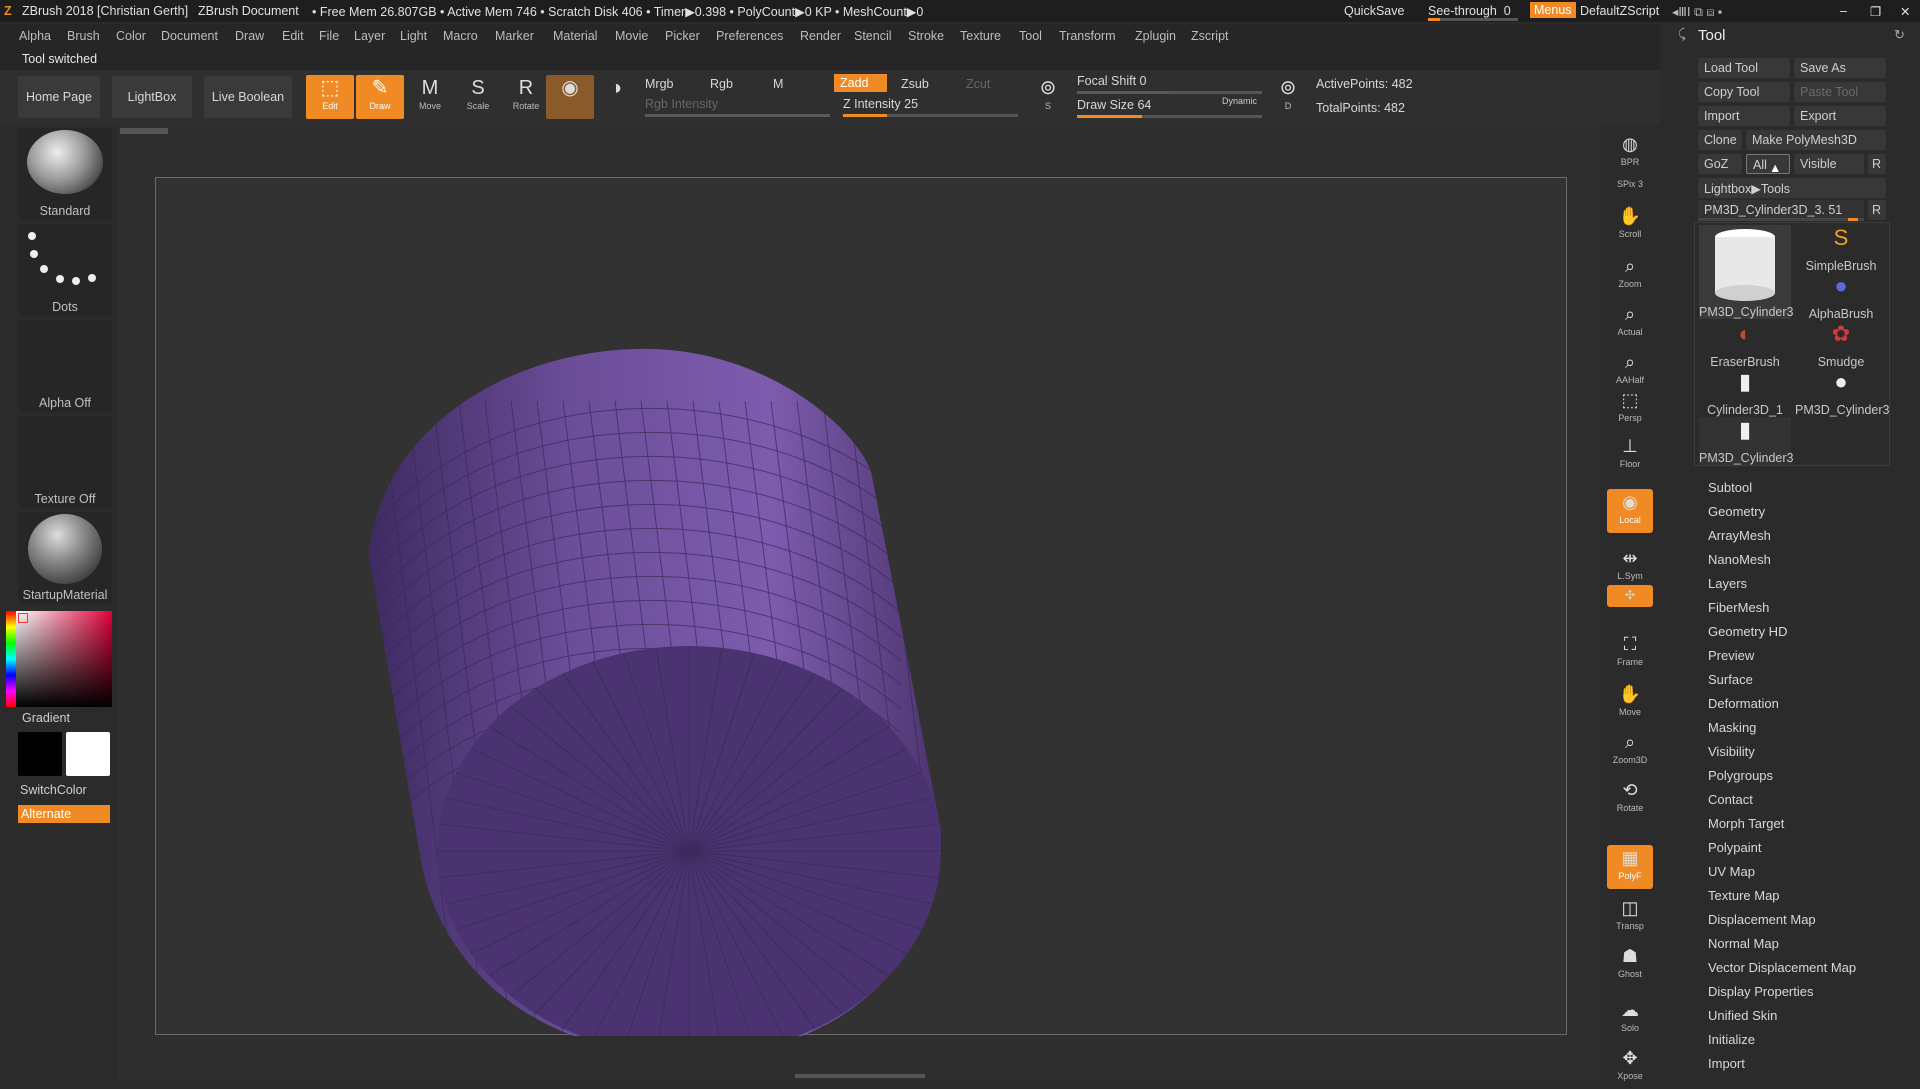 This screenshot has width=1920, height=1089. Describe the element at coordinates (293, 36) in the screenshot. I see `menu-edit: Edit` at that location.